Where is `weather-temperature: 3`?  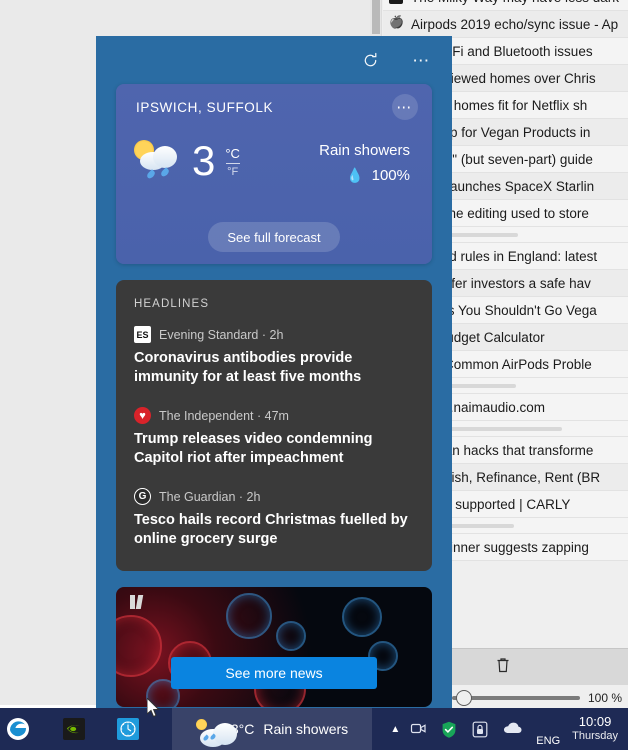 weather-temperature: 3 is located at coordinates (204, 160).